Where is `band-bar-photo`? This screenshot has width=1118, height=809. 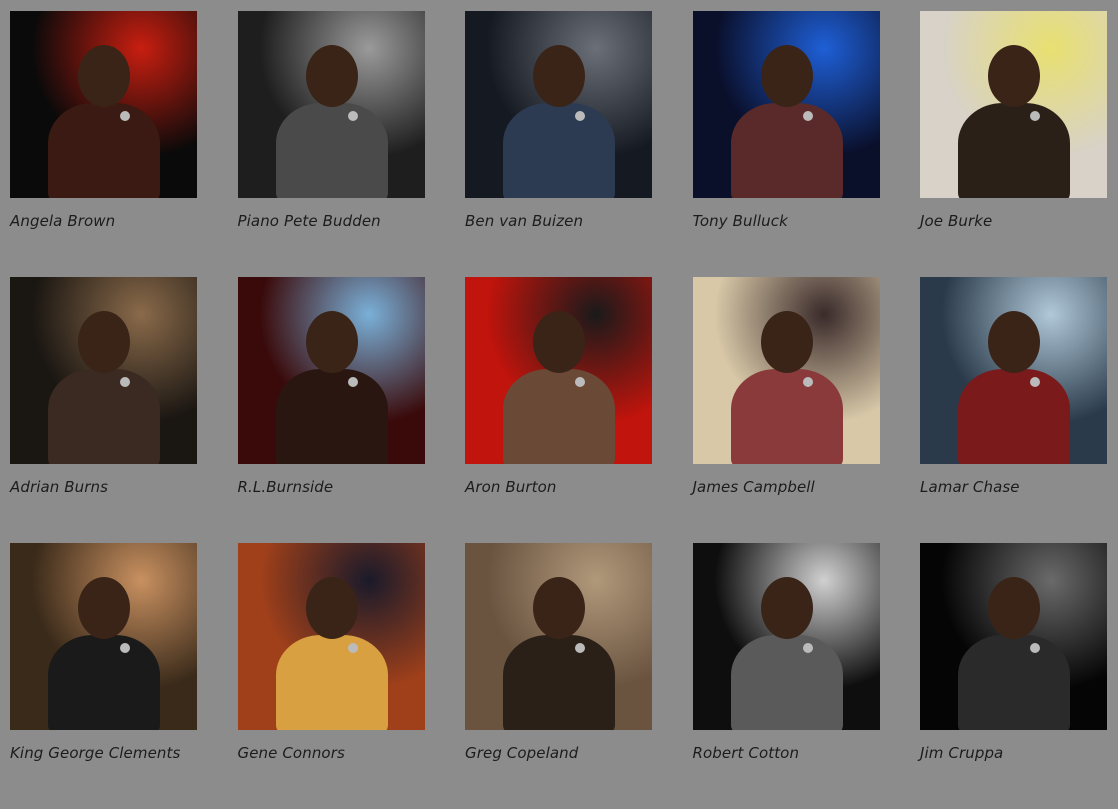
band-bar-photo is located at coordinates (103, 636).